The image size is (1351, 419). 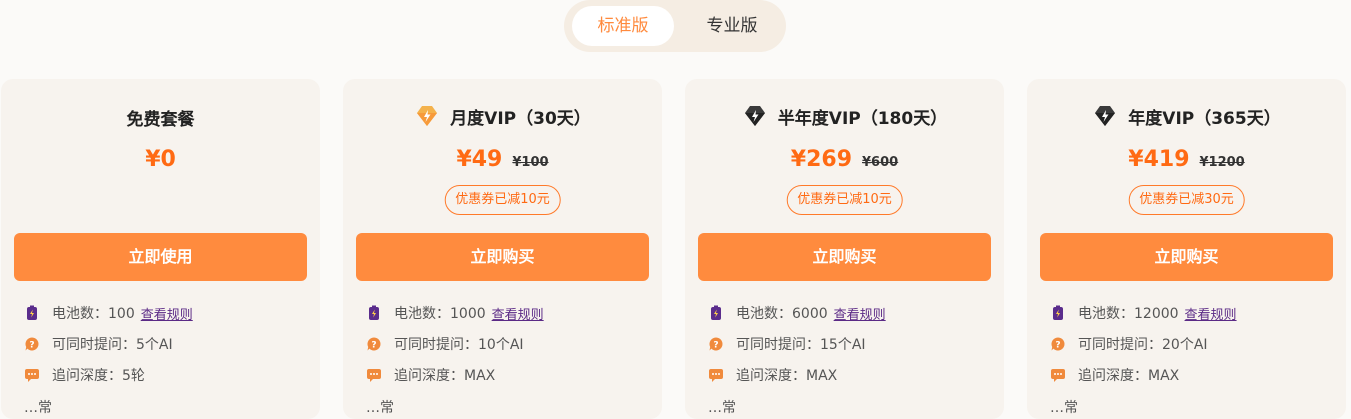 I want to click on plan-title: 半年度VIP（180天）, so click(x=844, y=116).